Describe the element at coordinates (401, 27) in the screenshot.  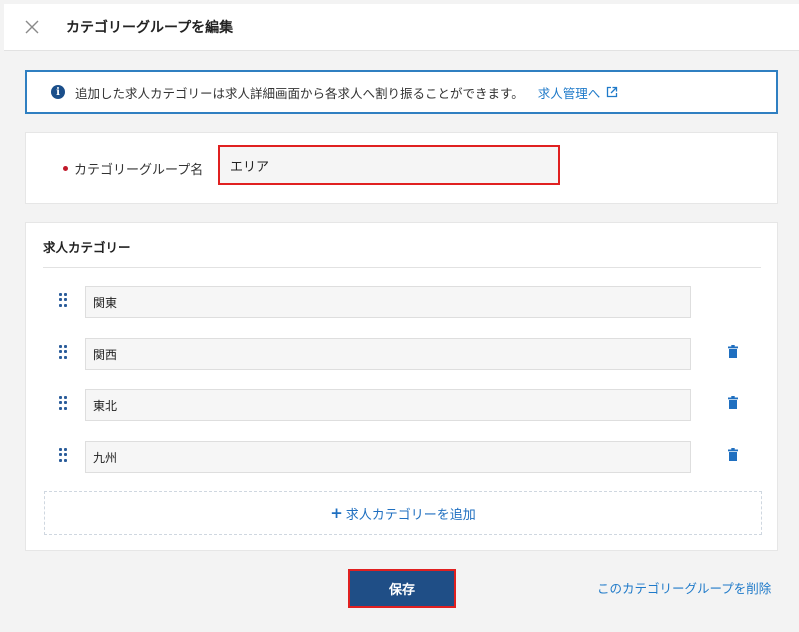
I see `modal-header: カテゴリーグループを編集` at that location.